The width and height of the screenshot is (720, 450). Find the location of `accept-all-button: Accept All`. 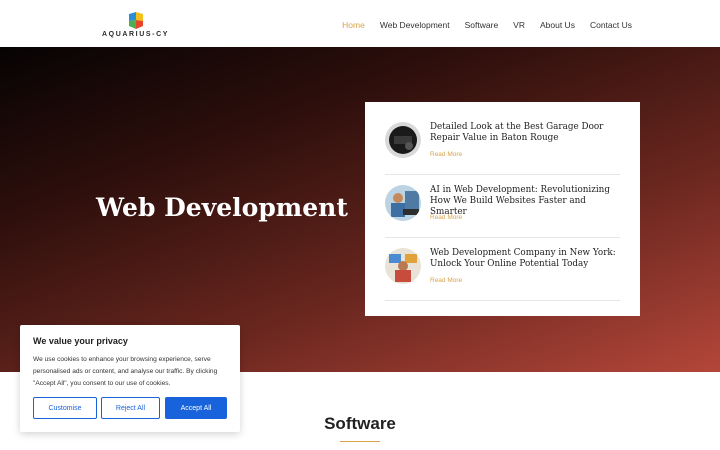

accept-all-button: Accept All is located at coordinates (196, 408).